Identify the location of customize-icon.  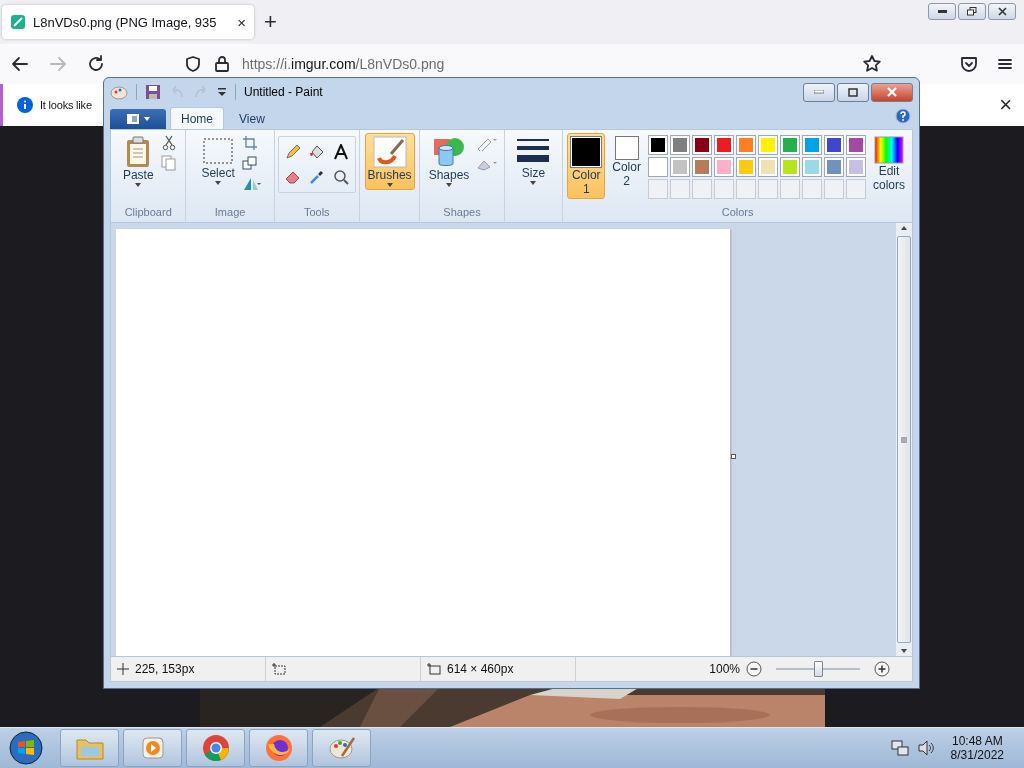
(222, 92).